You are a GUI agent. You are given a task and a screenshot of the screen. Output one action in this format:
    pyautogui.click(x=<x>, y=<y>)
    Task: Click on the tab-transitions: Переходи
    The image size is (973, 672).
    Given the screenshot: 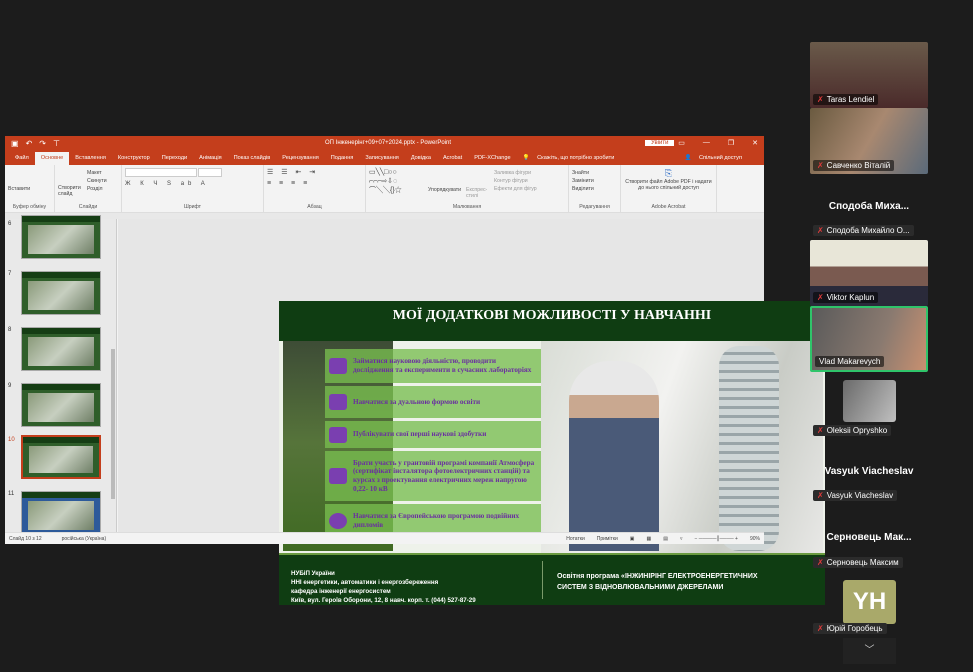 What is the action you would take?
    pyautogui.click(x=174, y=158)
    